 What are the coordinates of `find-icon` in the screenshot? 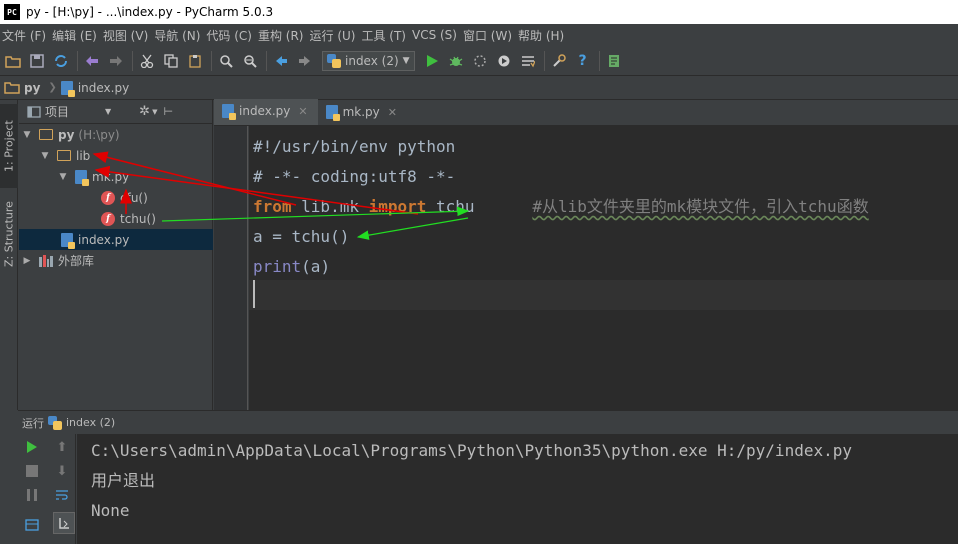 It's located at (226, 61).